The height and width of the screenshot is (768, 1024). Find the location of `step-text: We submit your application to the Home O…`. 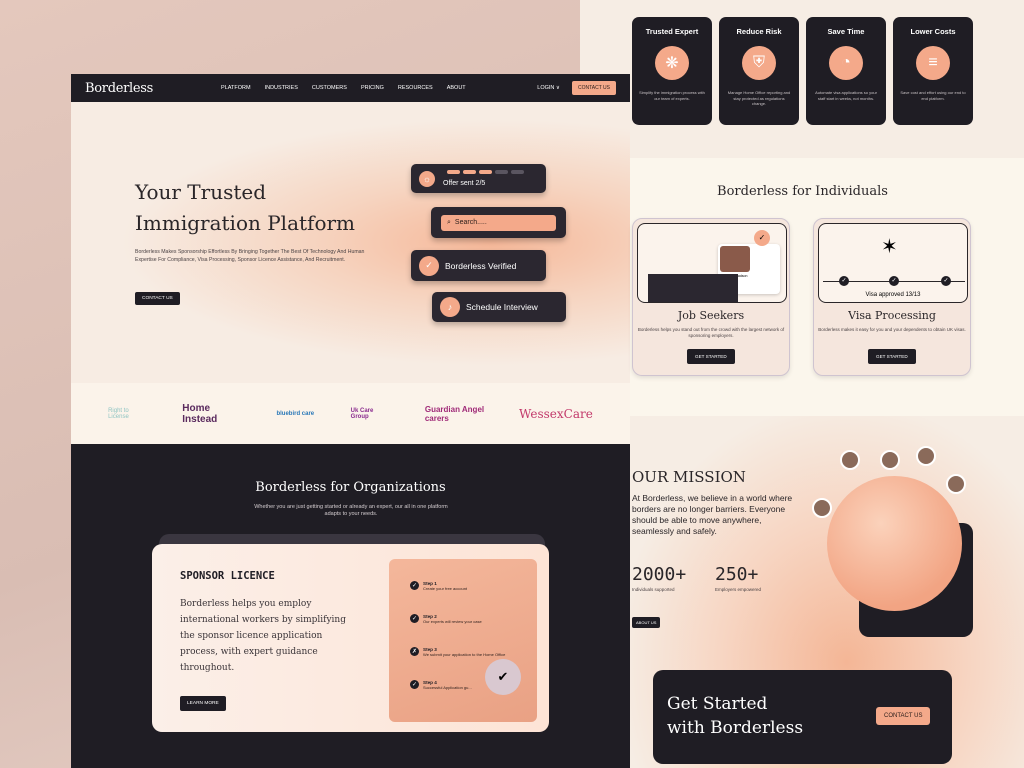

step-text: We submit your application to the Home O… is located at coordinates (464, 654).